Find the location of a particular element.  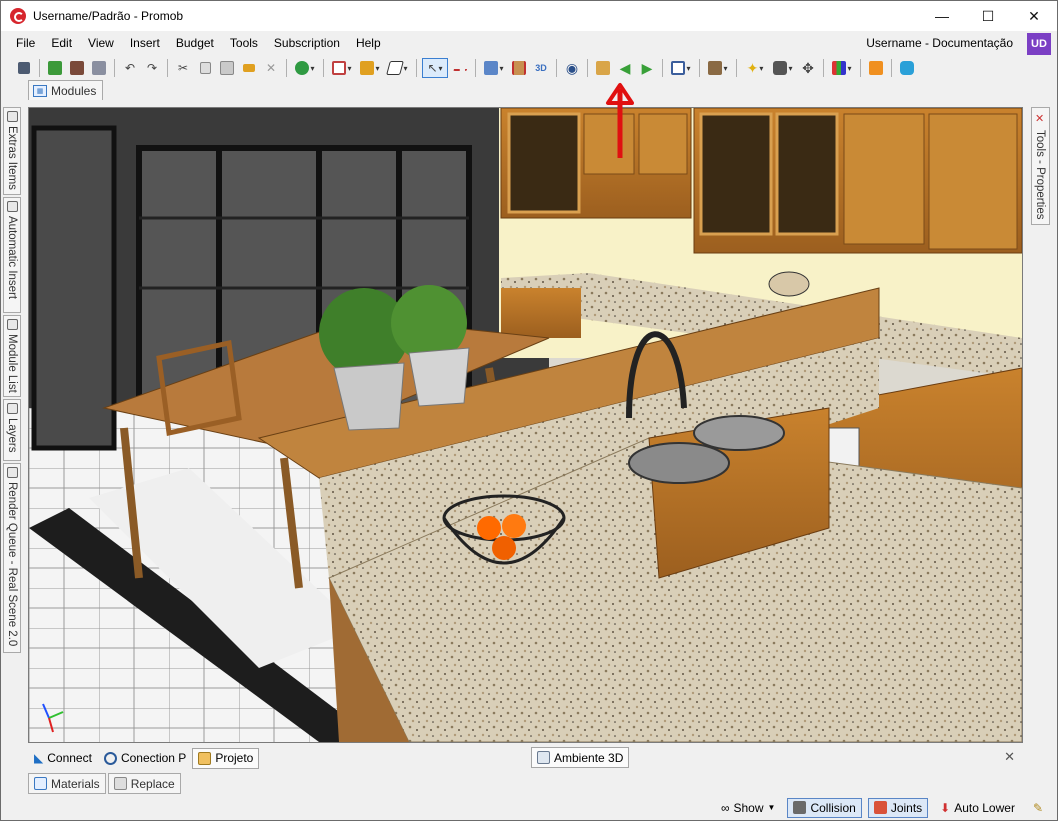

chevron-down-icon: ▼ is located at coordinates (771, 807).